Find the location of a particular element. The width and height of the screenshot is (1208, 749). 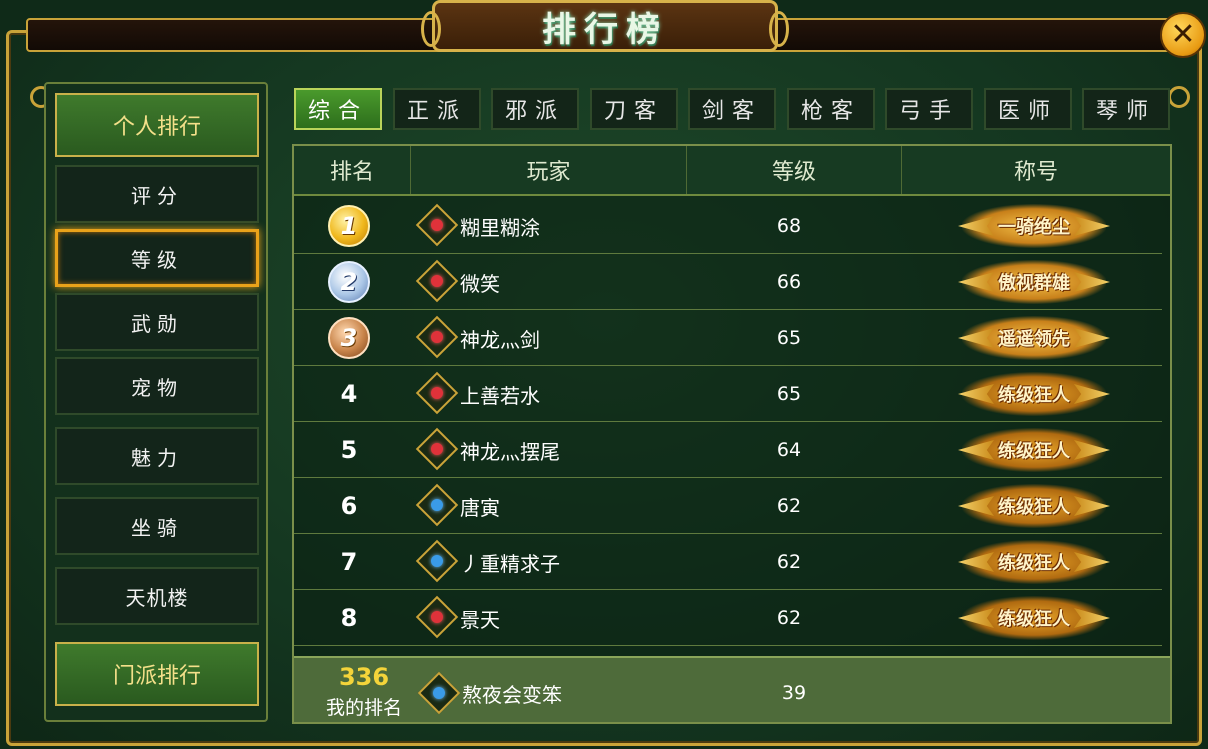

title-badge: 傲视群雄 is located at coordinates (1034, 282).